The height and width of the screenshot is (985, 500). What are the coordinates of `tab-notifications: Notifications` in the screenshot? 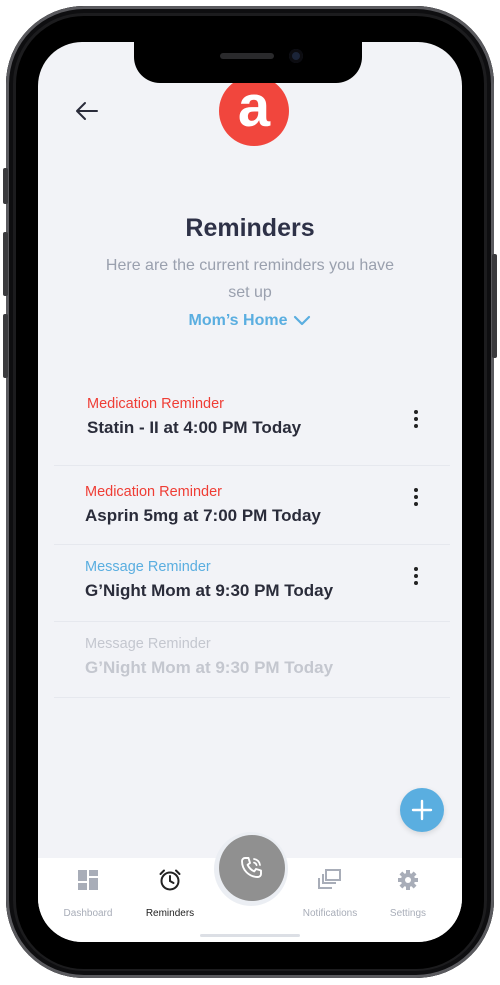 It's located at (330, 899).